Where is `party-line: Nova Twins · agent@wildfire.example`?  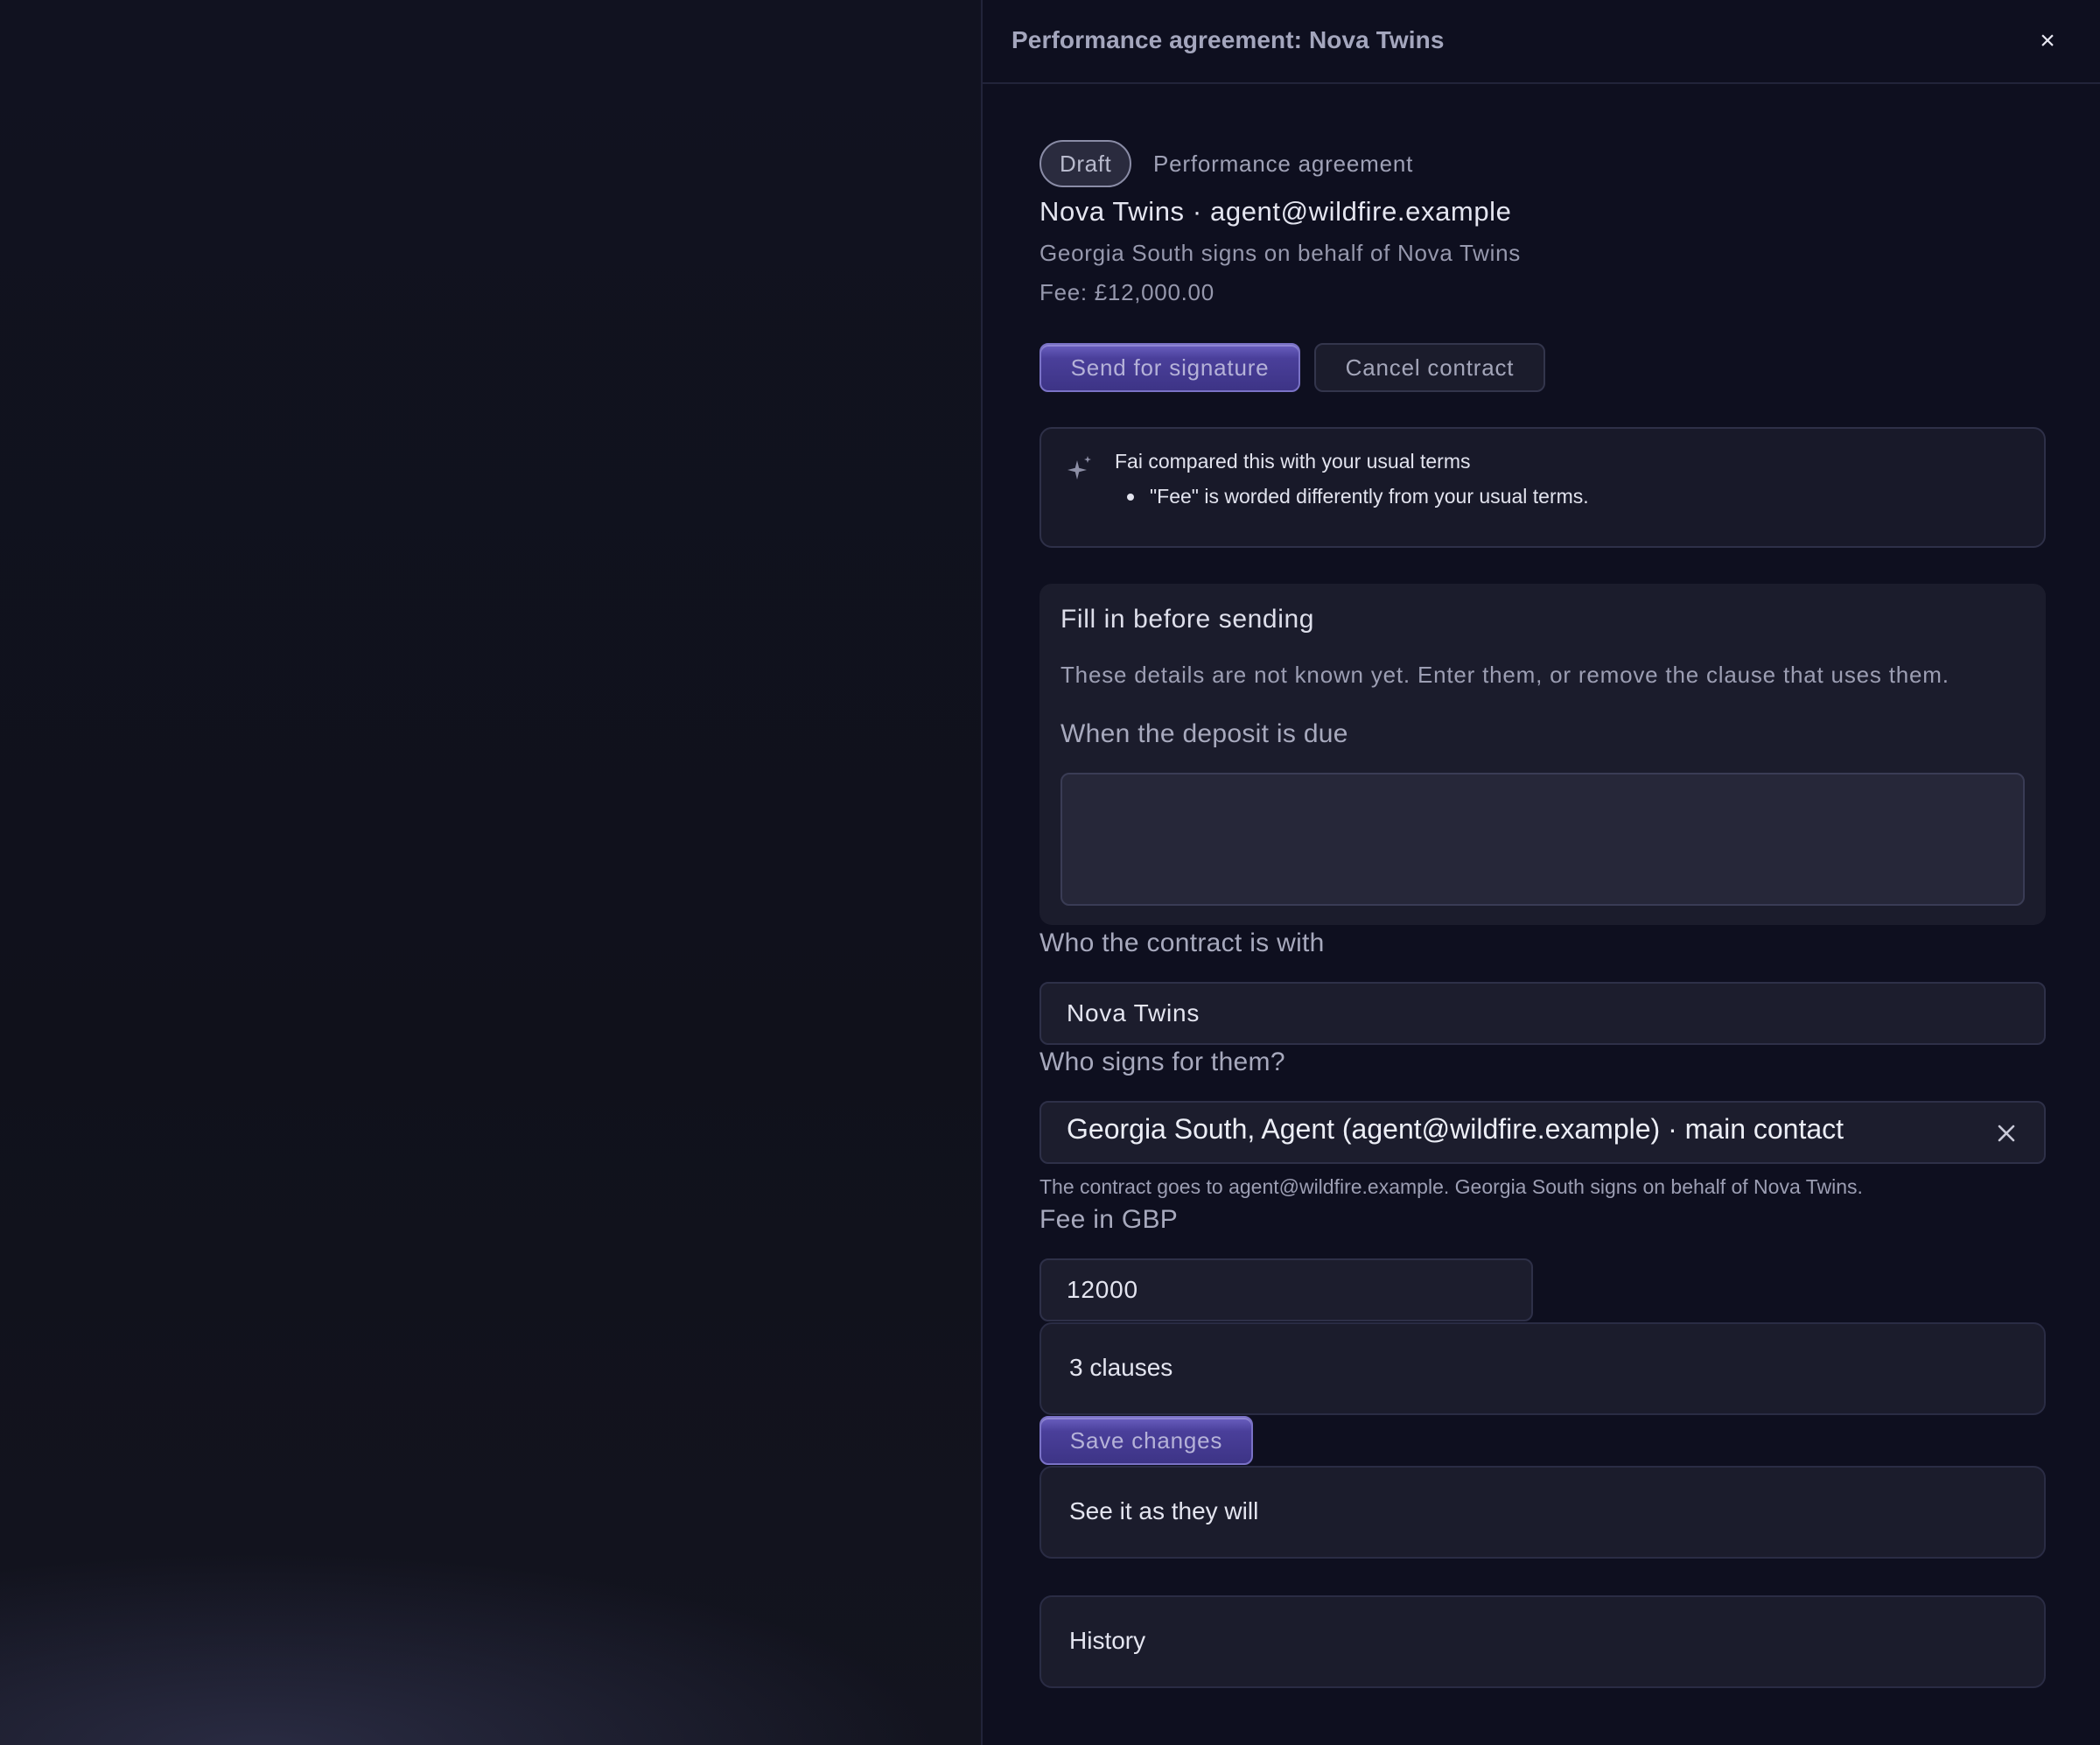 party-line: Nova Twins · agent@wildfire.example is located at coordinates (1276, 212).